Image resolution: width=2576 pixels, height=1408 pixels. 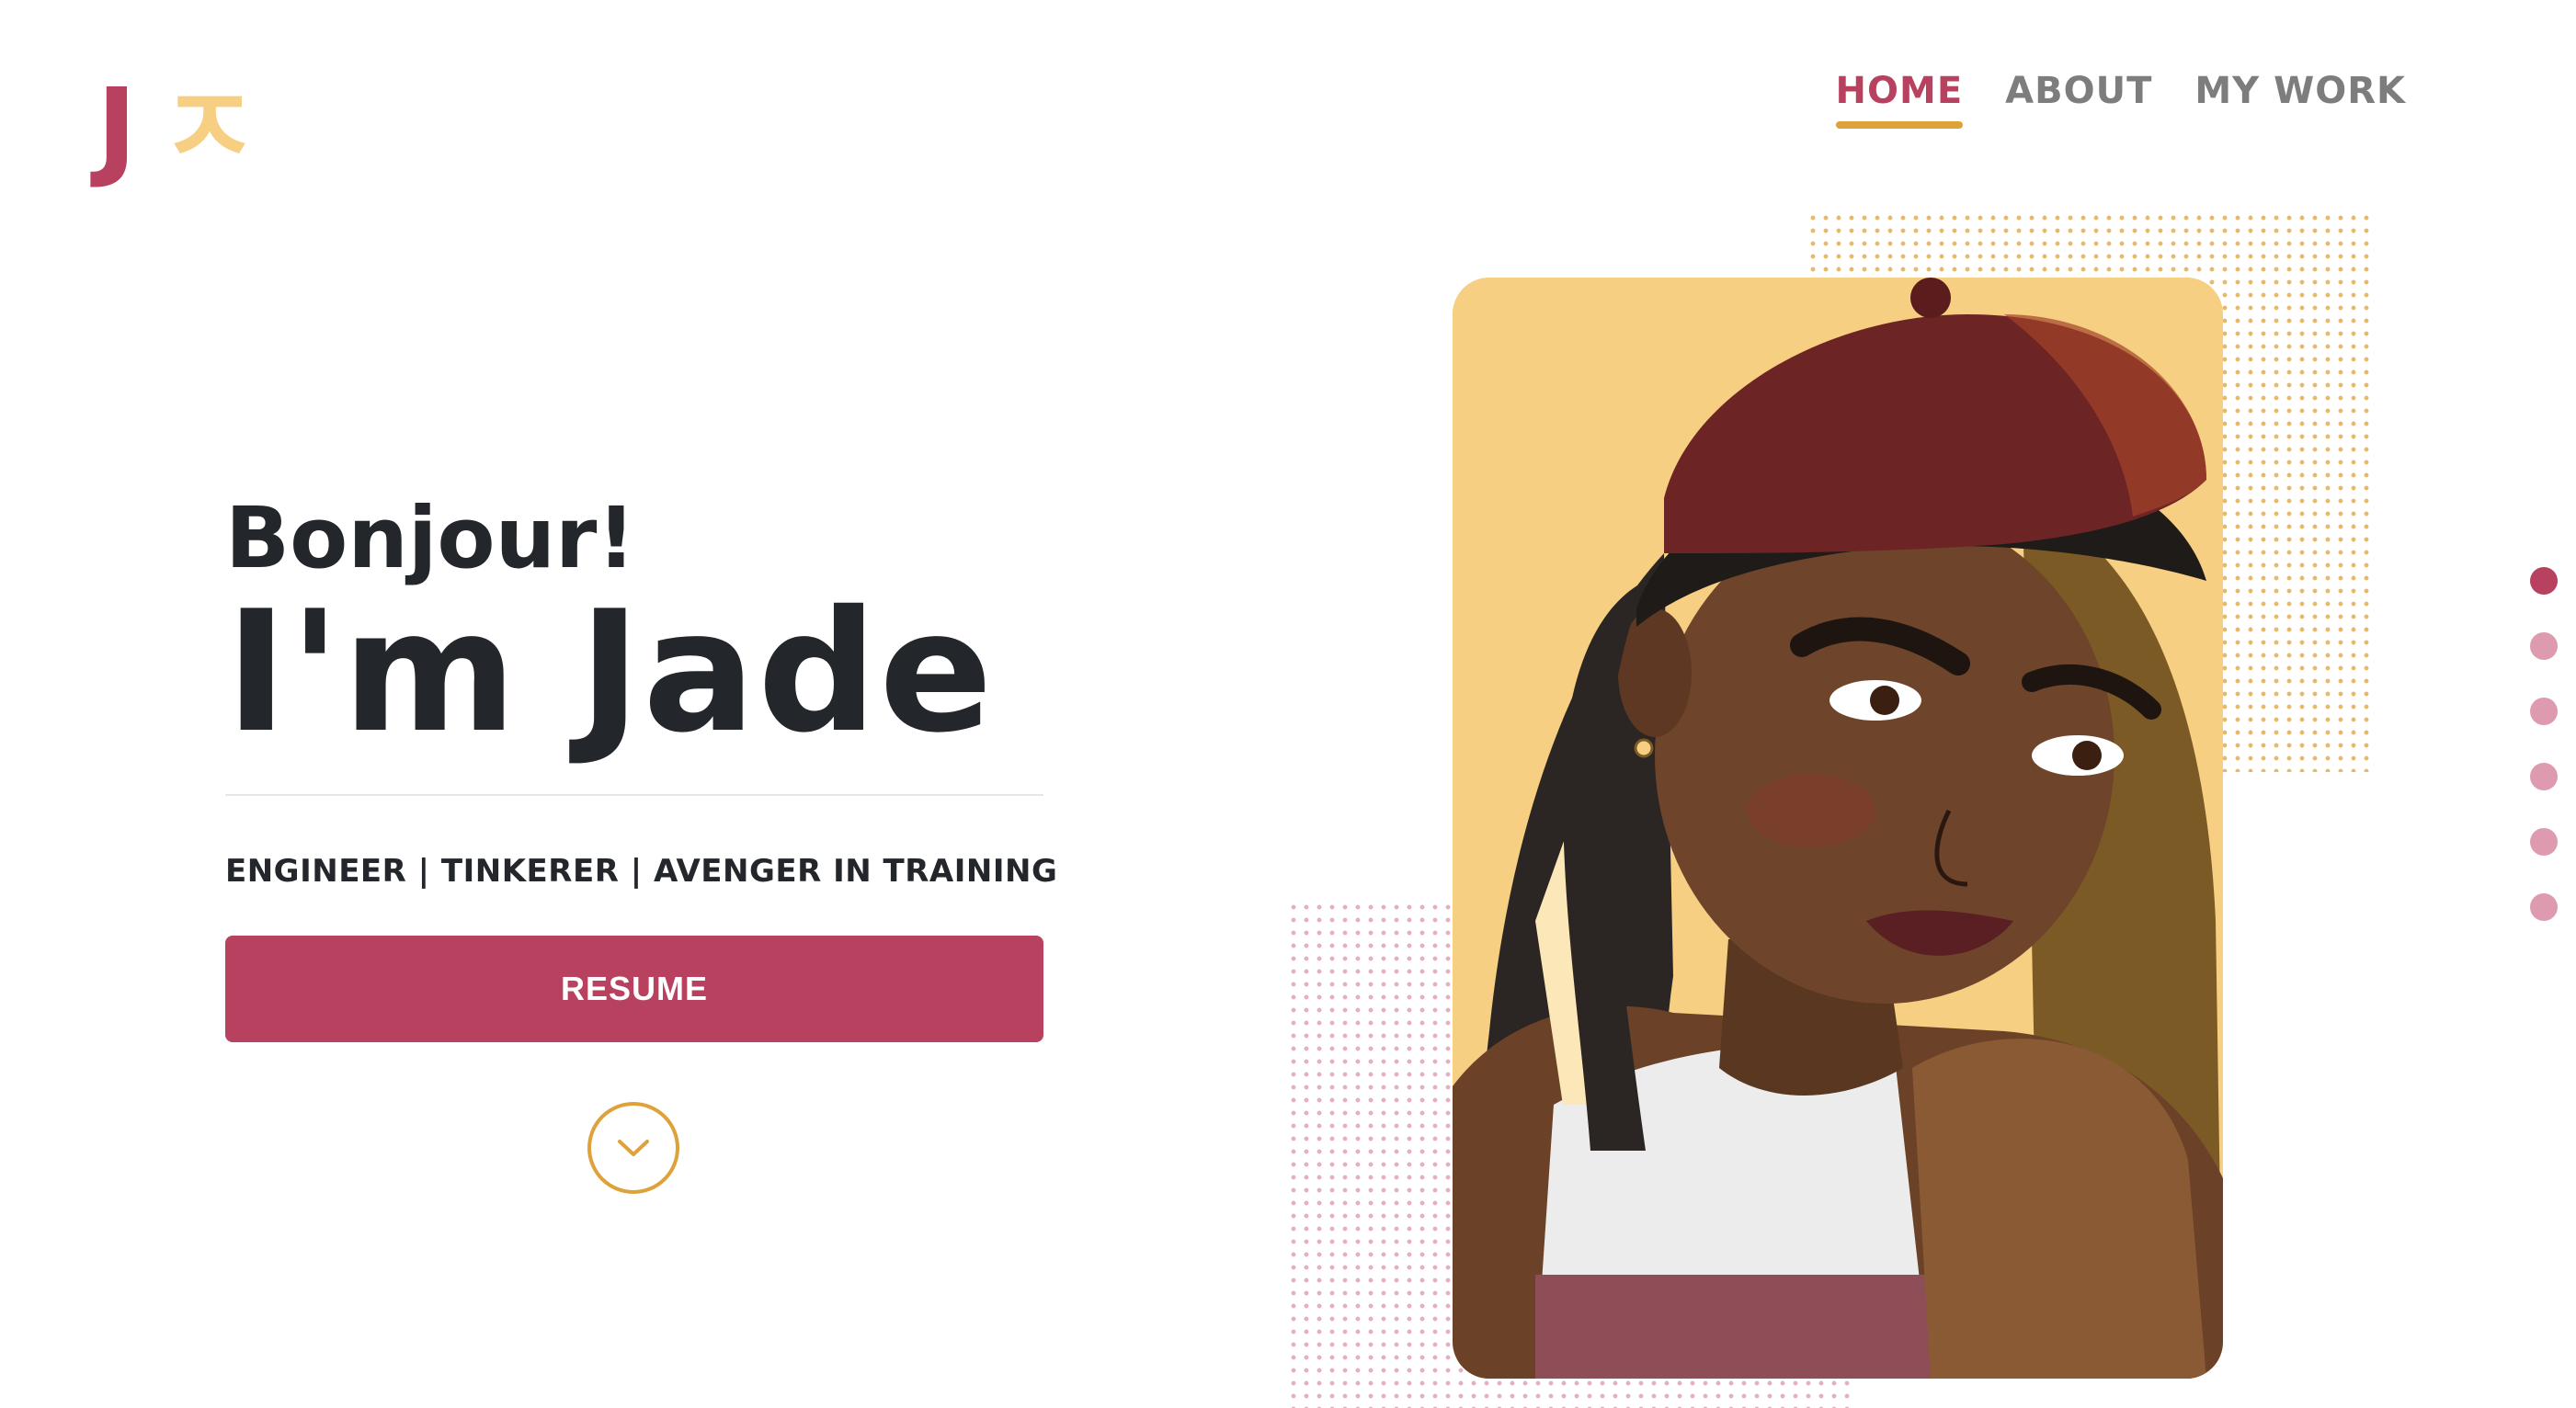 I want to click on nav-about: ABOUT, so click(x=2078, y=98).